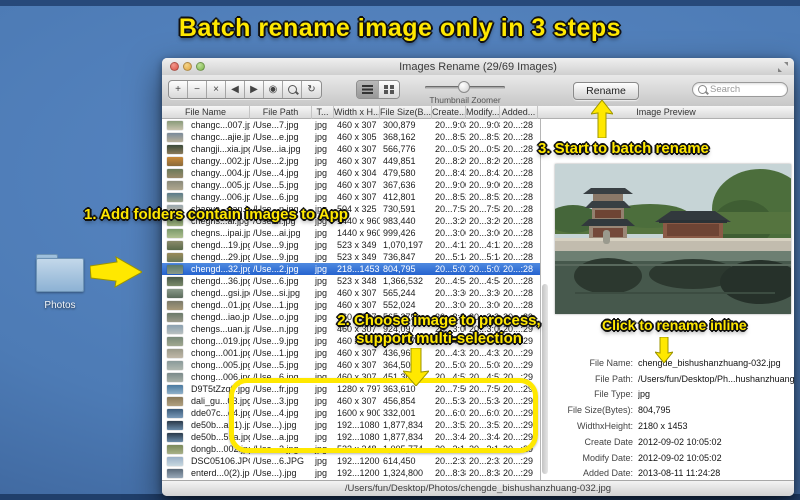  I want to click on cell-name: enterd...0(2).jpg, so click(220, 473).